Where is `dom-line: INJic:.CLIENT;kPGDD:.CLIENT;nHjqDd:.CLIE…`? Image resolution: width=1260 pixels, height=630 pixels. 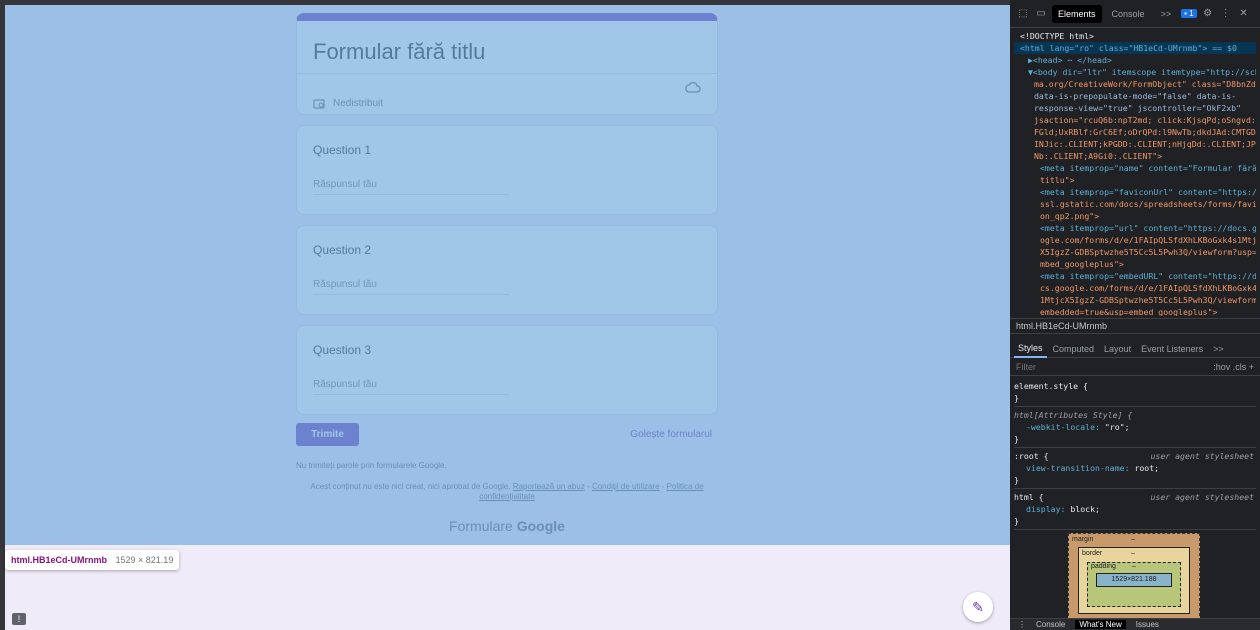 dom-line: INJic:.CLIENT;kPGDD:.CLIENT;nHjqDd:.CLIE… is located at coordinates (1135, 144).